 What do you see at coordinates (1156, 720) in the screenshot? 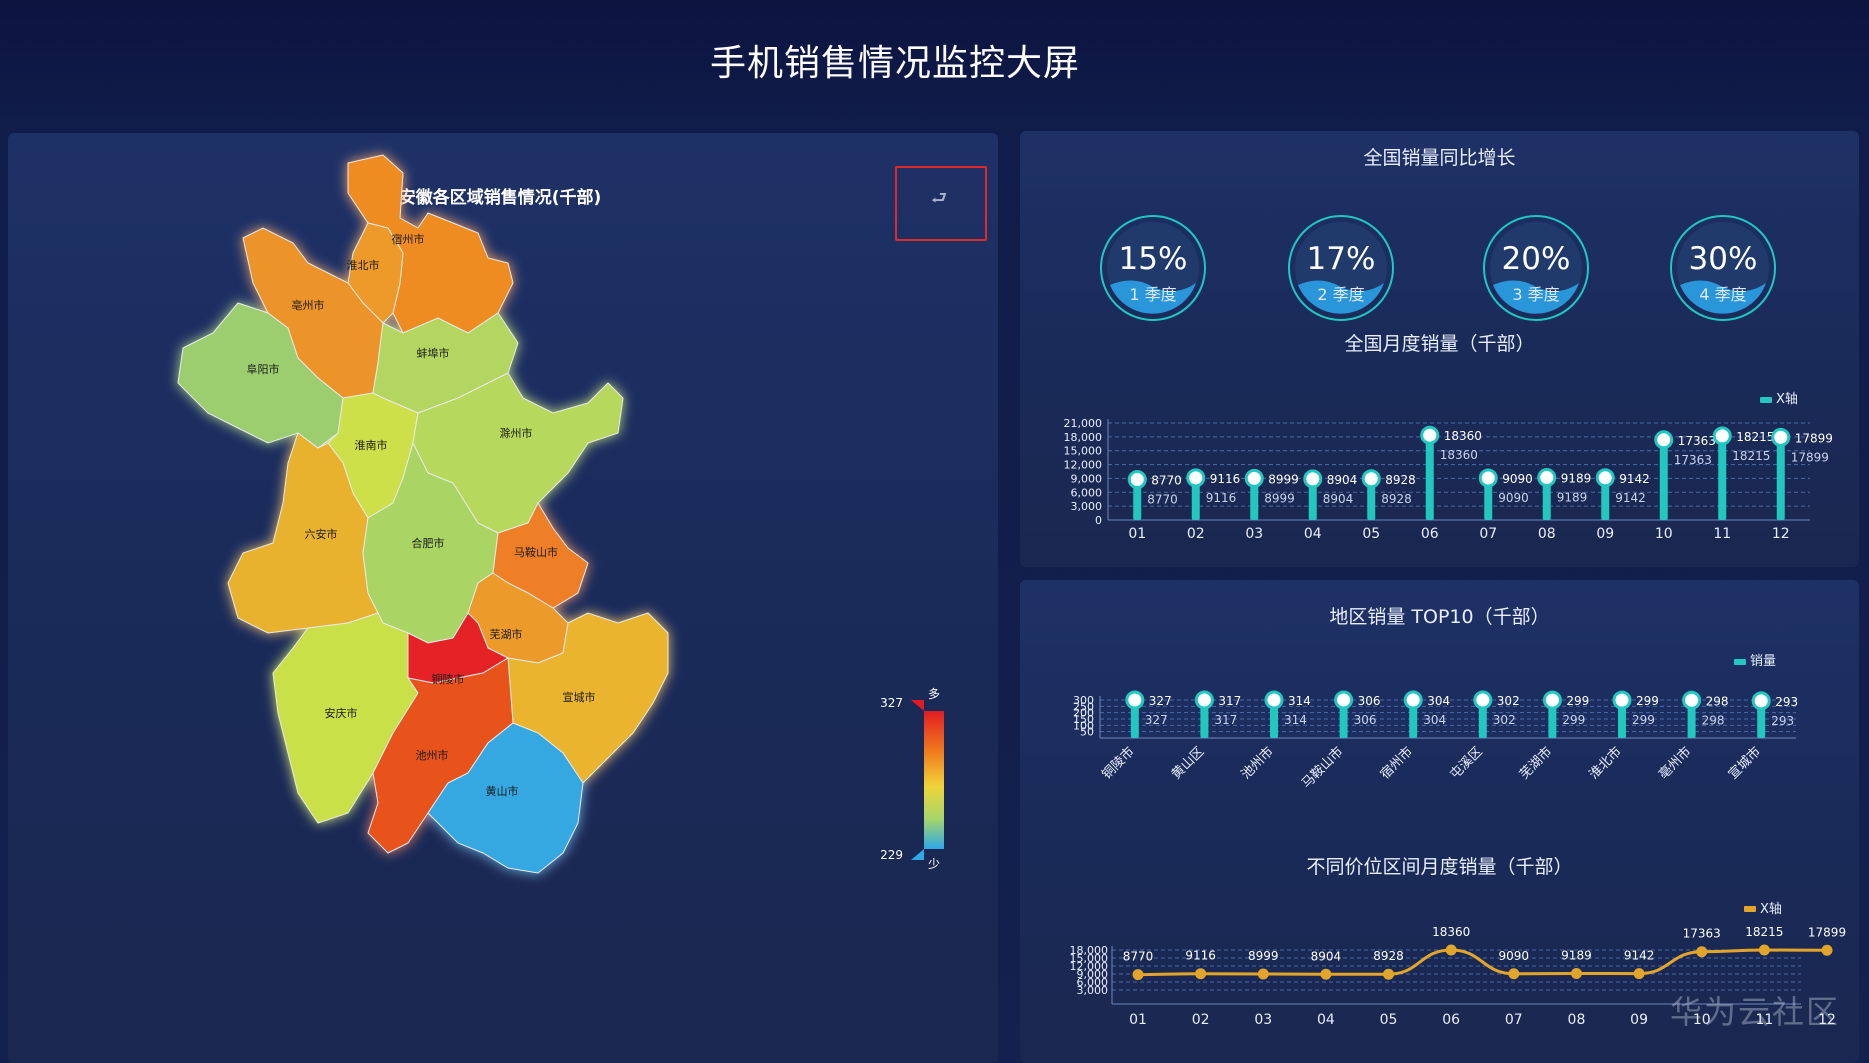
I see `bar-inner-label: 327` at bounding box center [1156, 720].